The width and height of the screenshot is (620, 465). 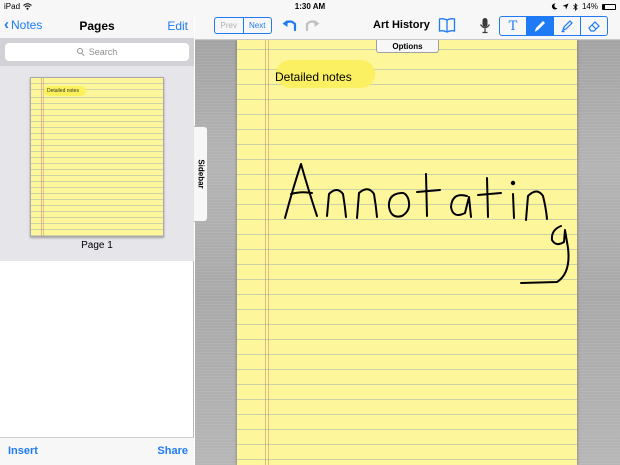 I want to click on typed-note-text: Detailed notes, so click(x=313, y=77).